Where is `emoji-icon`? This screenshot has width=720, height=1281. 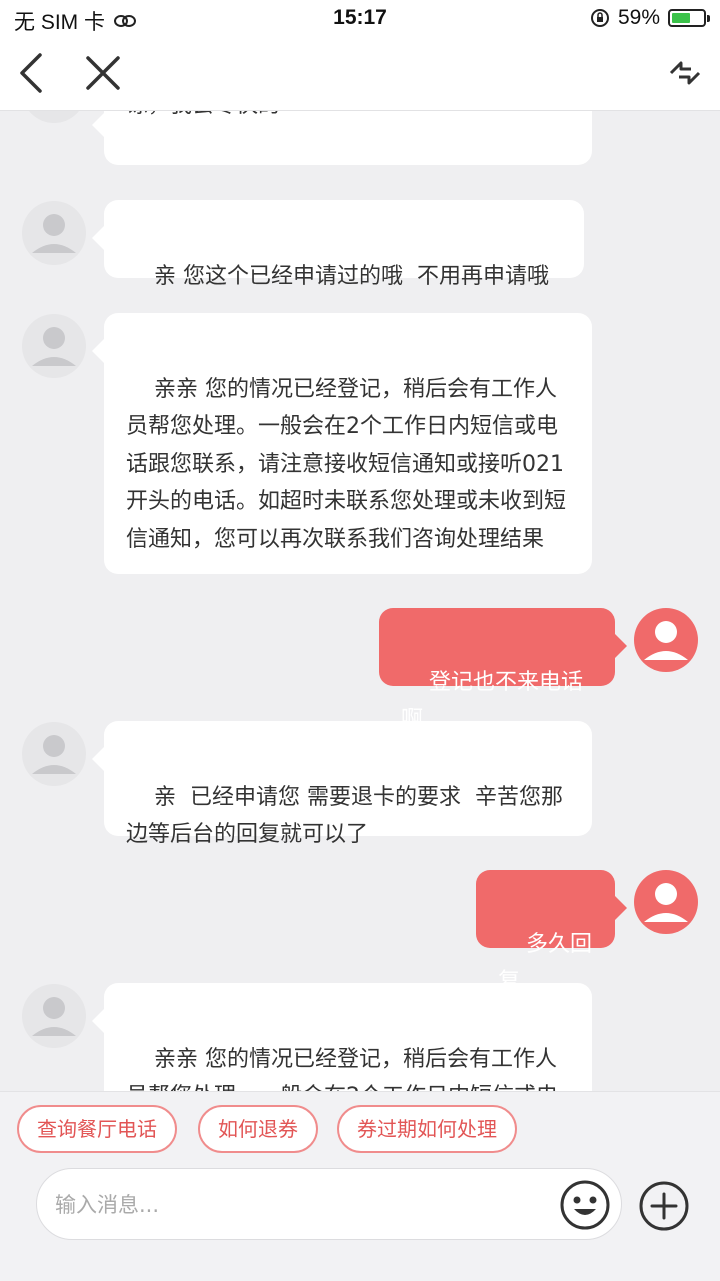 emoji-icon is located at coordinates (585, 1205).